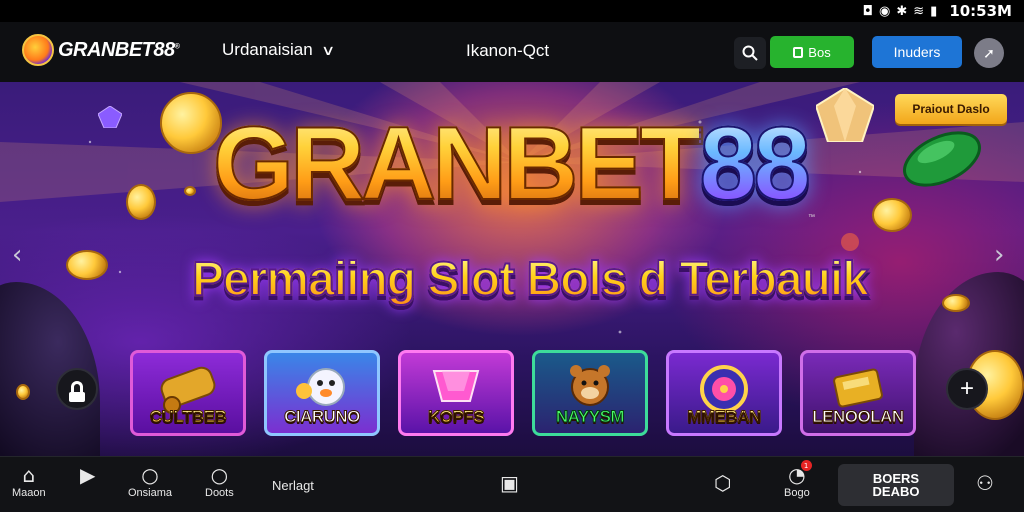  I want to click on notification-badge: 1, so click(806, 465).